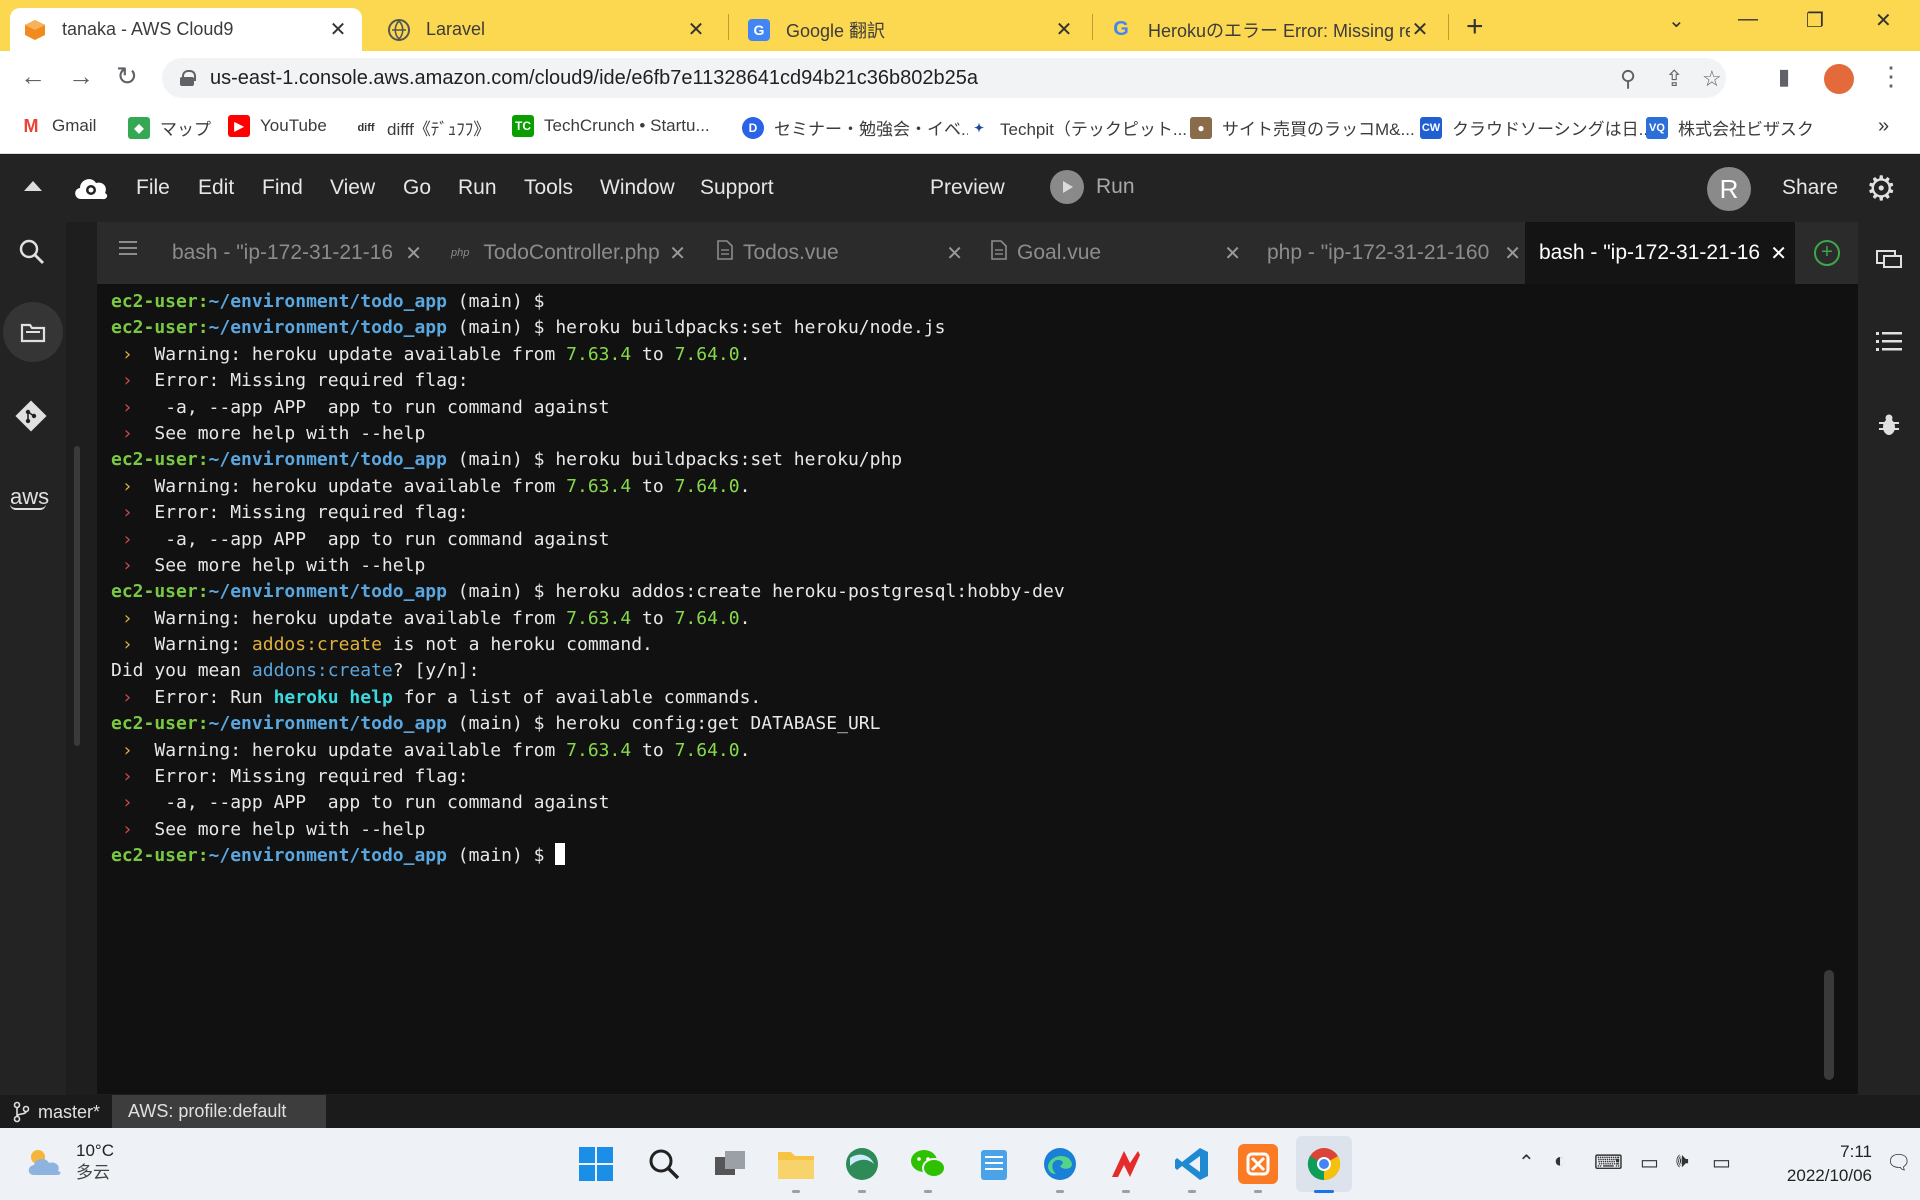  What do you see at coordinates (1810, 188) in the screenshot?
I see `share-button: Share` at bounding box center [1810, 188].